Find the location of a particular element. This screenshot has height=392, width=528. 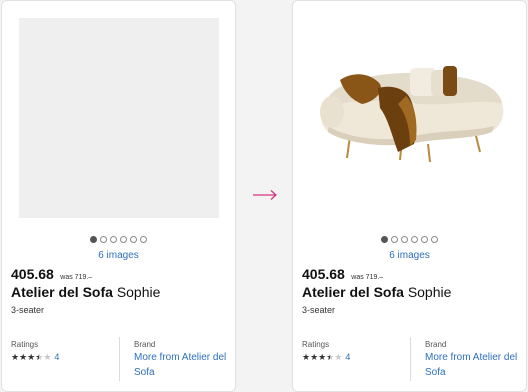

sofa-image is located at coordinates (412, 114).